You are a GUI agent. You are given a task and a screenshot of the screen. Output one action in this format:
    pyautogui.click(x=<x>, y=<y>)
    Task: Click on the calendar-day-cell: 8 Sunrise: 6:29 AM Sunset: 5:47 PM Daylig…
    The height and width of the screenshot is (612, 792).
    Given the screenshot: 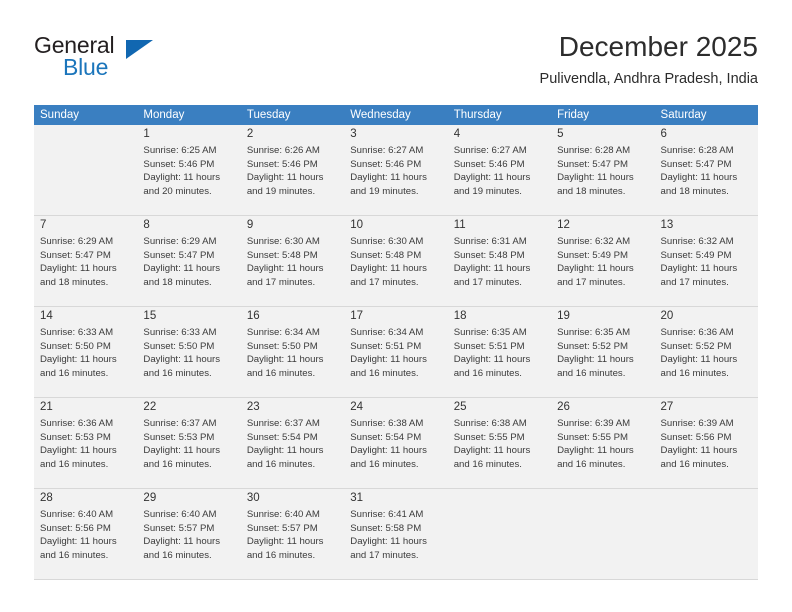 What is the action you would take?
    pyautogui.click(x=189, y=261)
    